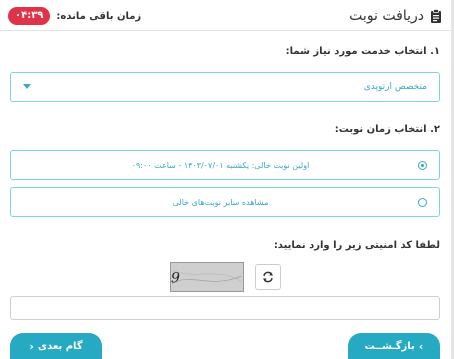 The width and height of the screenshot is (454, 359). I want to click on header-divider, so click(225, 30).